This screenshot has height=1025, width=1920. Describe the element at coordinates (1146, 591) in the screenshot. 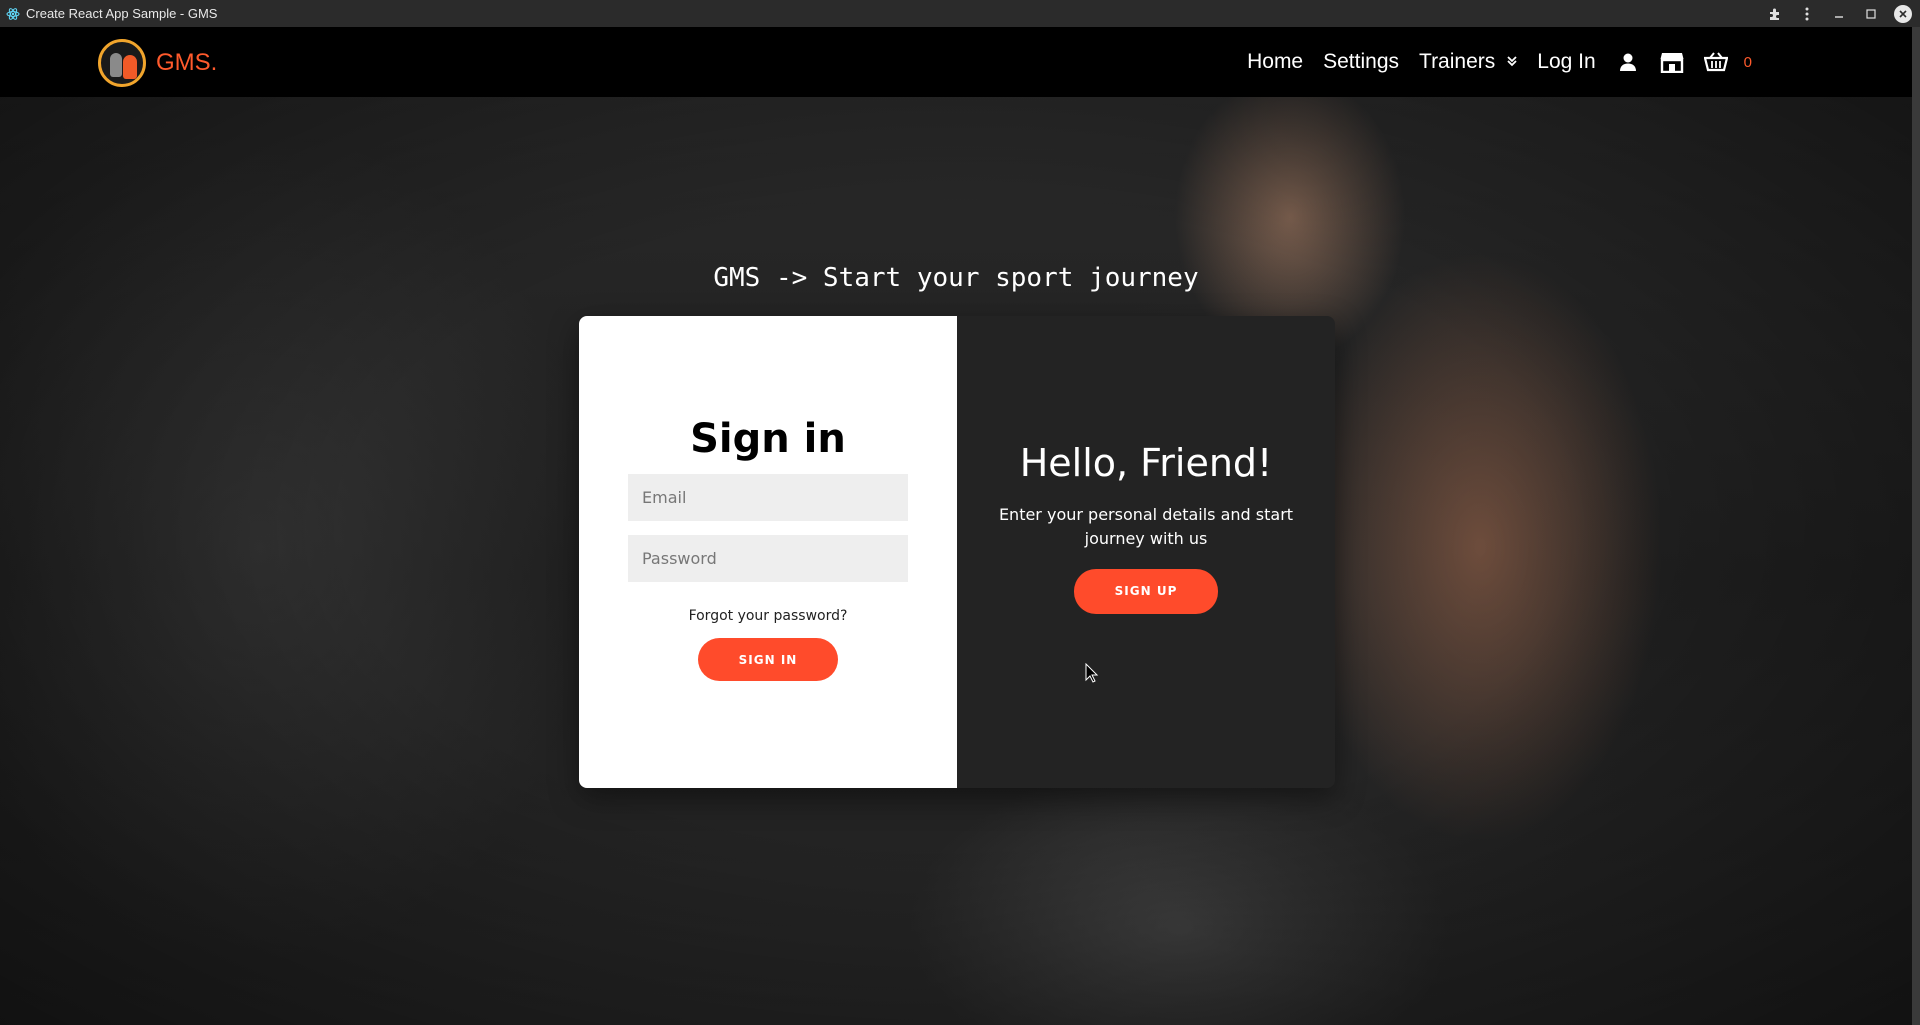

I see `signup-button: SIGN UP` at that location.